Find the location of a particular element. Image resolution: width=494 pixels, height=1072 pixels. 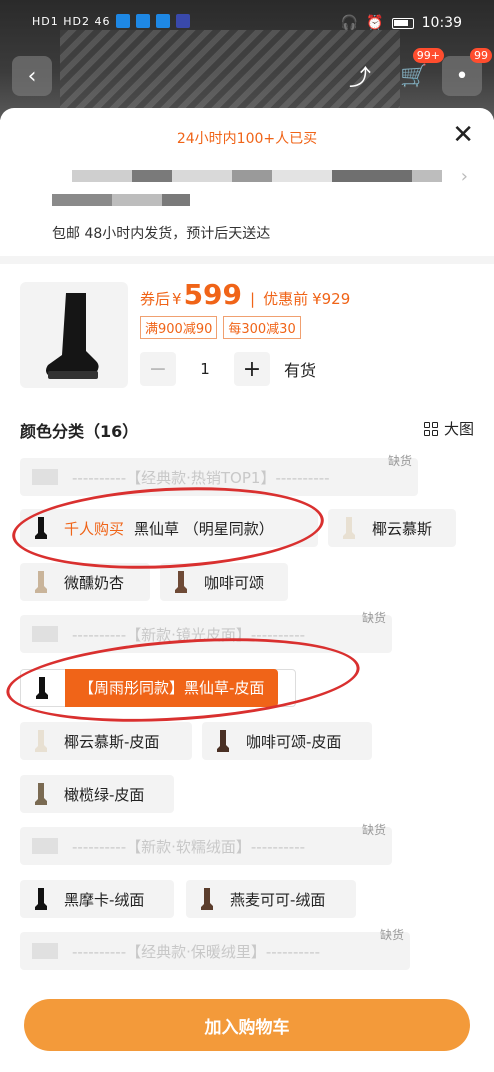

cart-button: 🛒 99+ is located at coordinates (419, 72).